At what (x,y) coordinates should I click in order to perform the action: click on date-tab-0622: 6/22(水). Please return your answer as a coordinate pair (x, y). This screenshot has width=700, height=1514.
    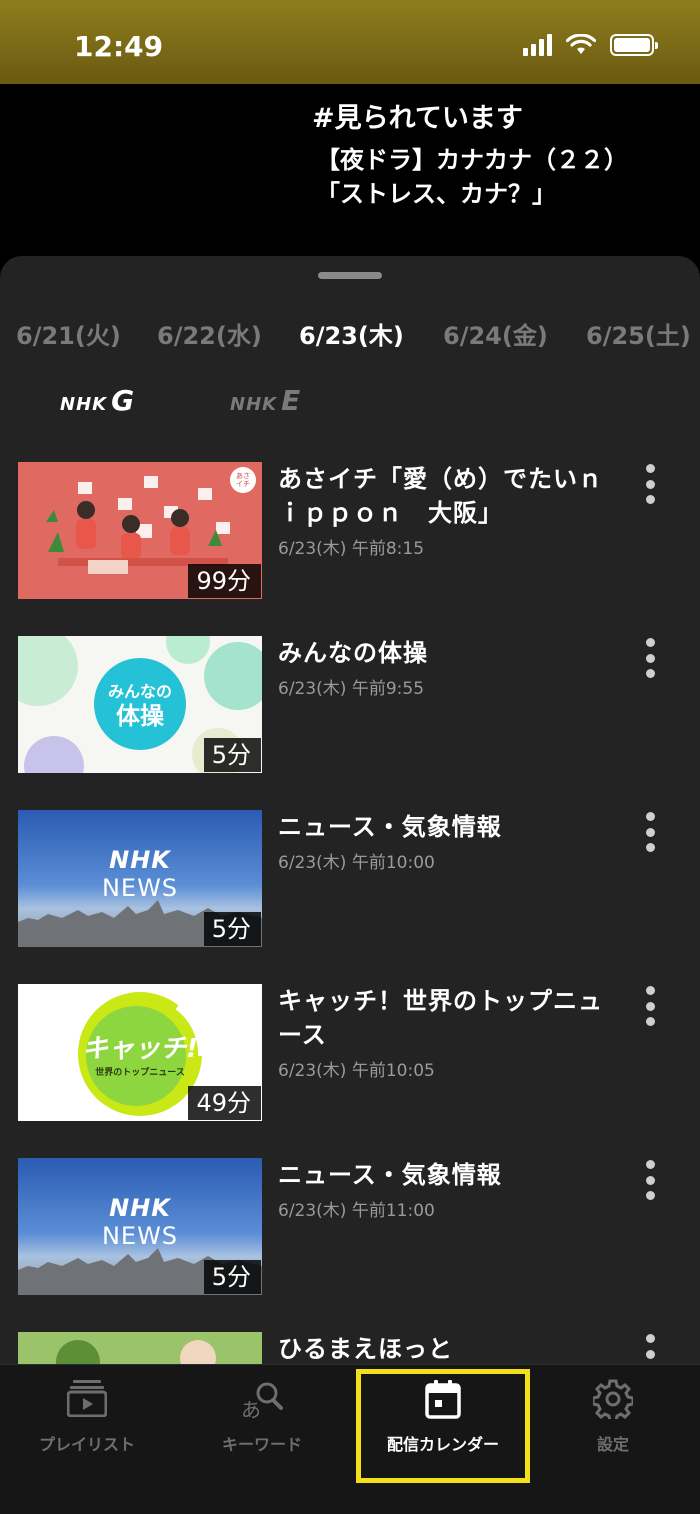
    Looking at the image, I should click on (209, 333).